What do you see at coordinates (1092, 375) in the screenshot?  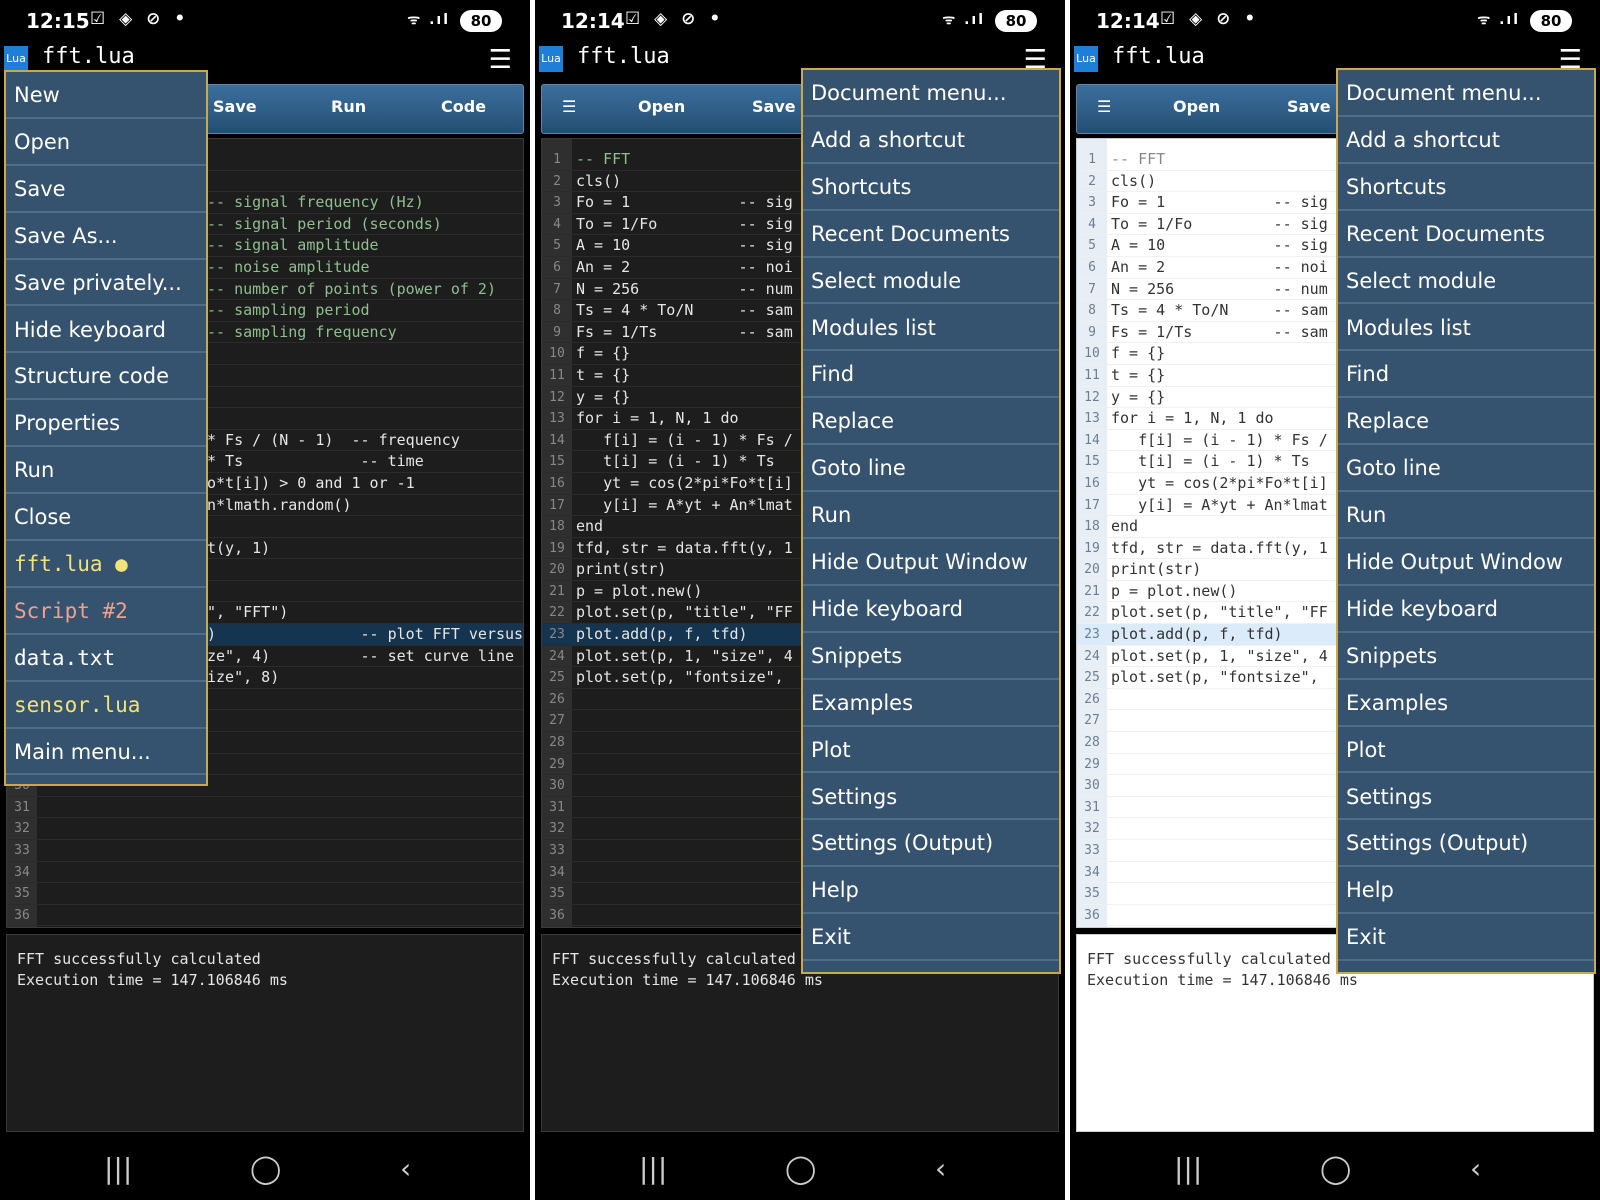 I see `line-number: 11` at bounding box center [1092, 375].